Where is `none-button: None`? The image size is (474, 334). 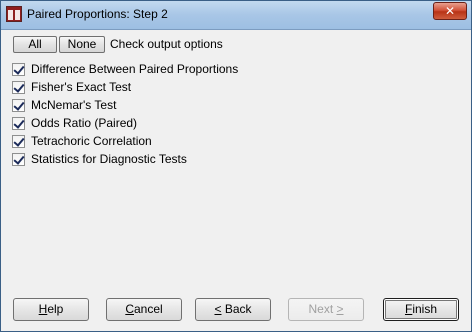 none-button: None is located at coordinates (82, 44).